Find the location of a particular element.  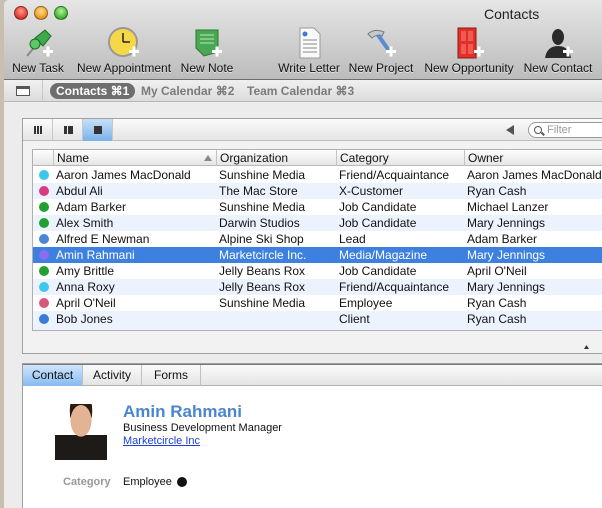

tab-contact: Contact is located at coordinates (53, 375).